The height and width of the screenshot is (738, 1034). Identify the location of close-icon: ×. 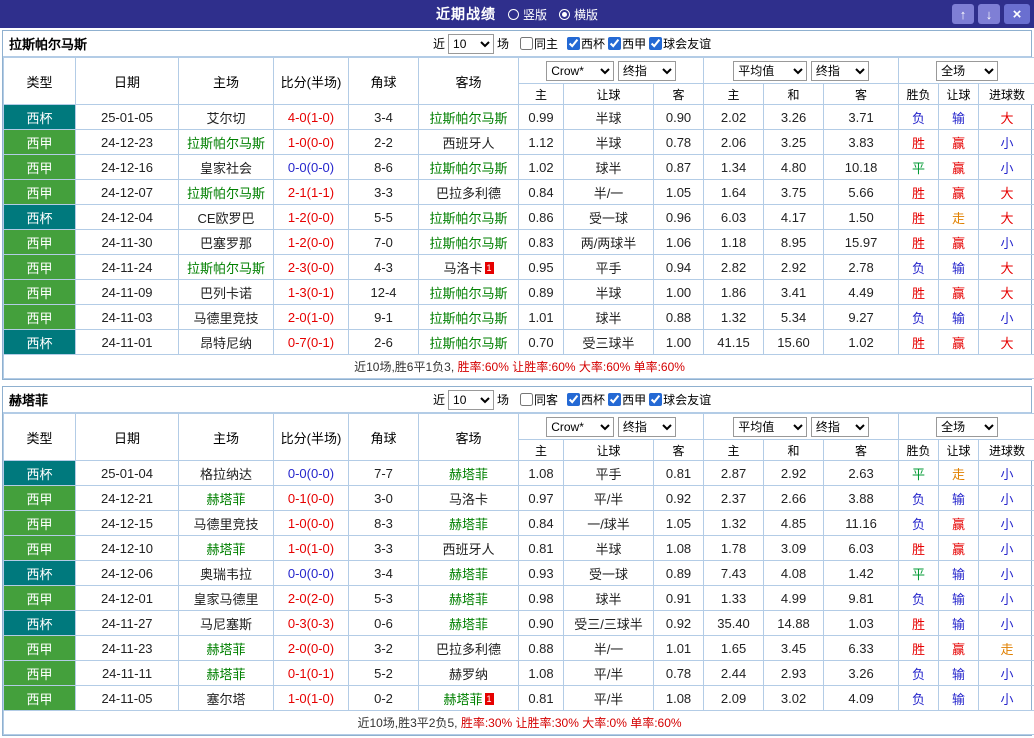
(1017, 14).